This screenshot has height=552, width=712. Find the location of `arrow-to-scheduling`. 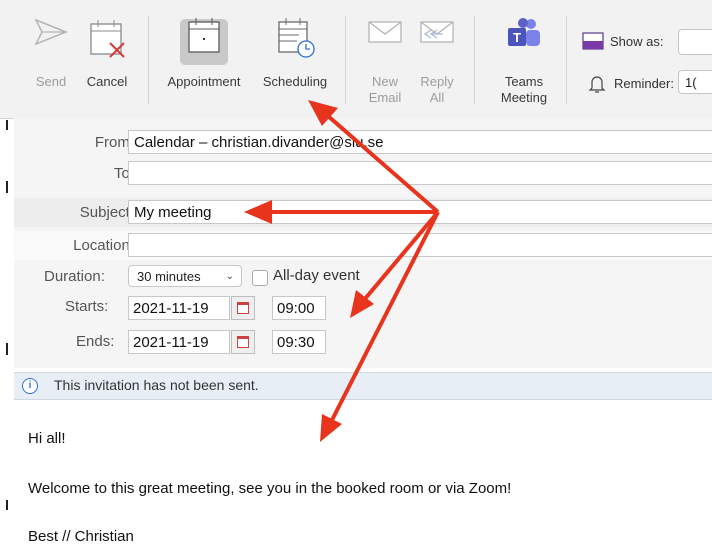

arrow-to-scheduling is located at coordinates (383, 164).